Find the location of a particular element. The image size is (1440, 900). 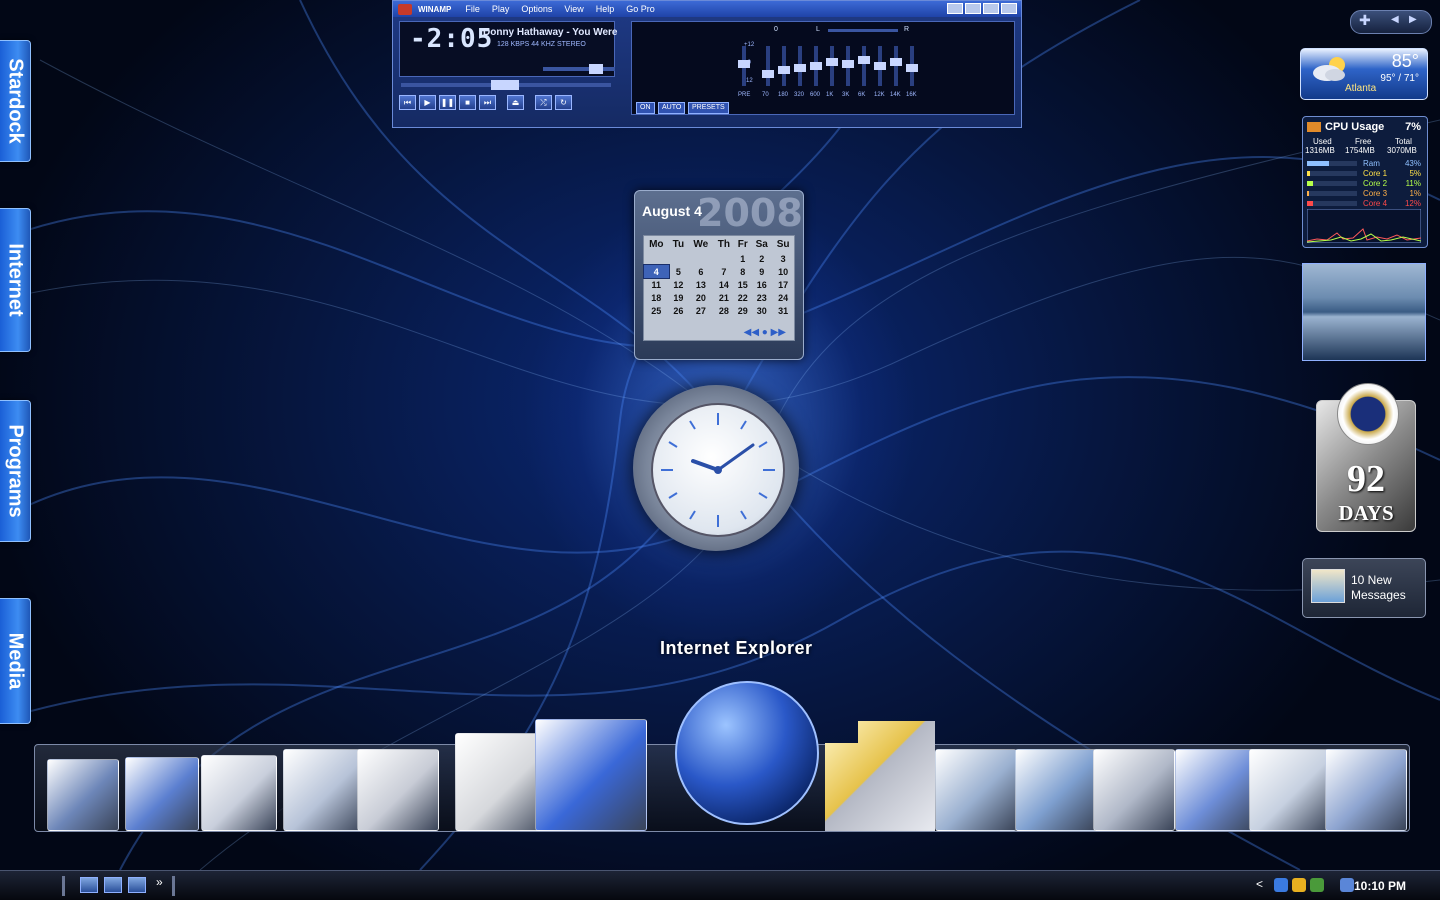

calendar-day: 5 is located at coordinates (679, 271).